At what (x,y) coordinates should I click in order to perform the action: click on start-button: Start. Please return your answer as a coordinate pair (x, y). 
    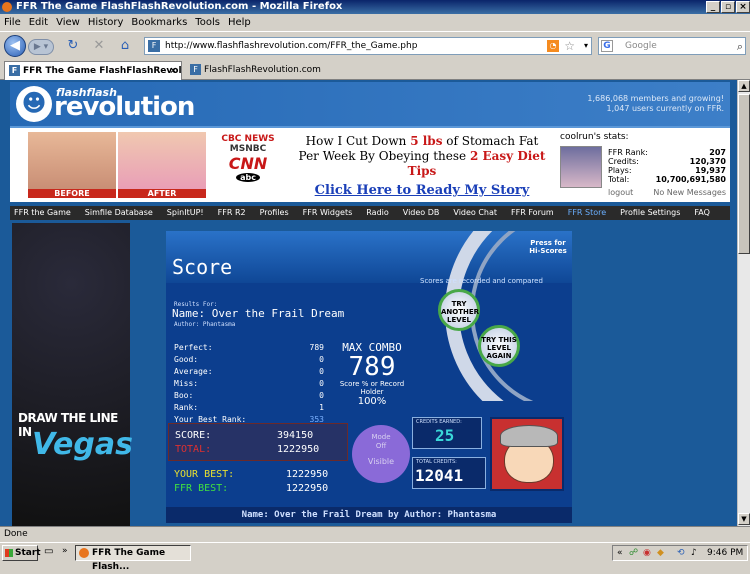
    Looking at the image, I should click on (21, 553).